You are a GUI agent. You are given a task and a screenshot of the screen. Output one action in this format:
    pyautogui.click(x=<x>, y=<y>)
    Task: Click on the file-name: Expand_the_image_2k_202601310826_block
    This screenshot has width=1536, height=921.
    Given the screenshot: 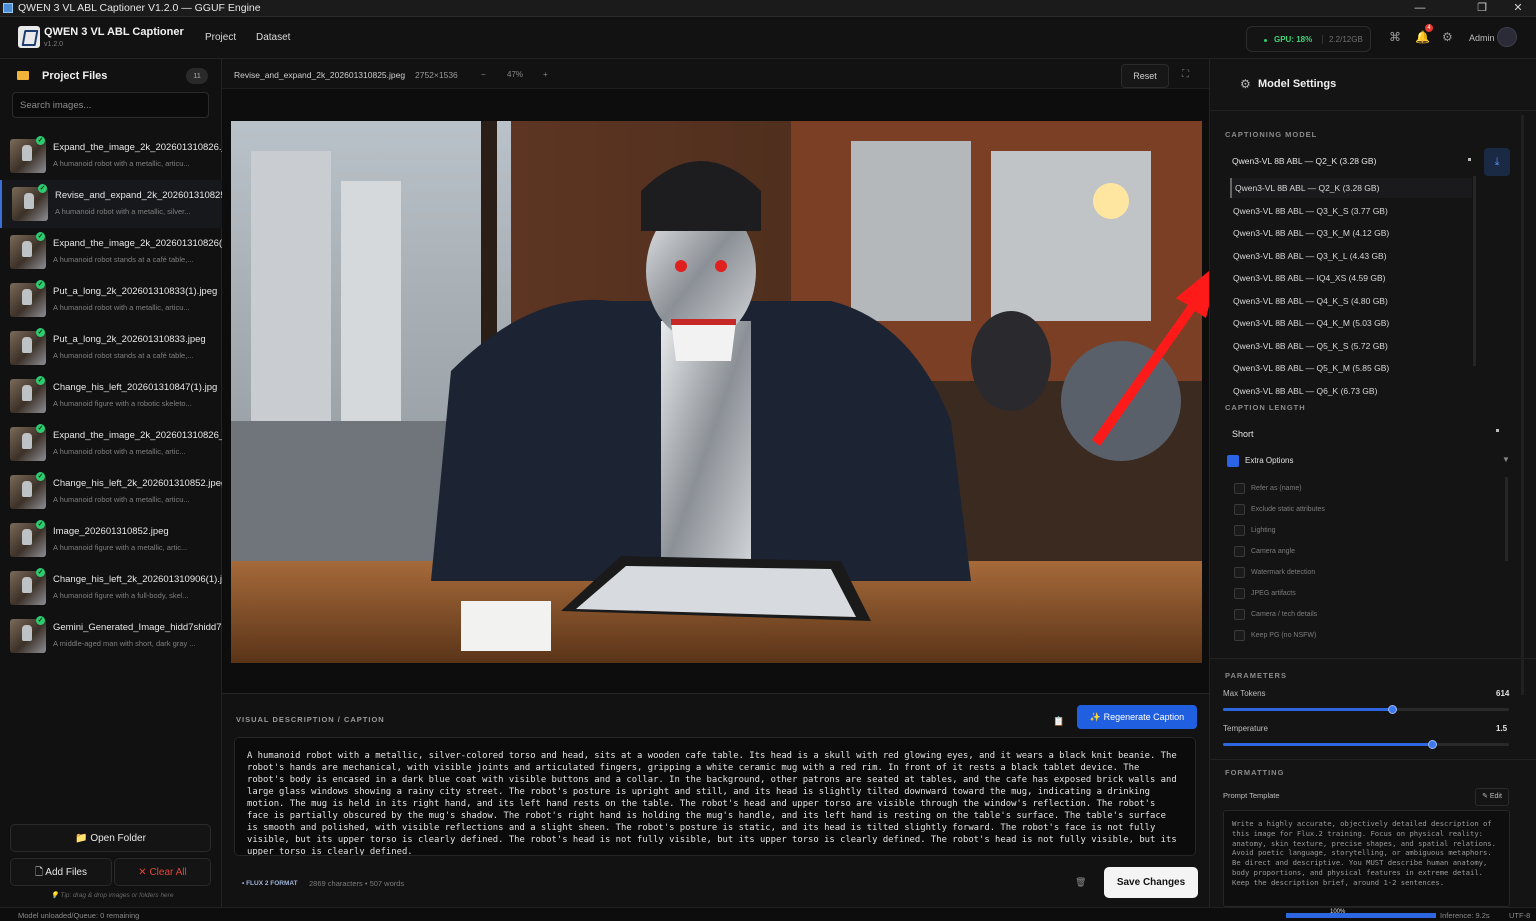 What is the action you would take?
    pyautogui.click(x=137, y=435)
    